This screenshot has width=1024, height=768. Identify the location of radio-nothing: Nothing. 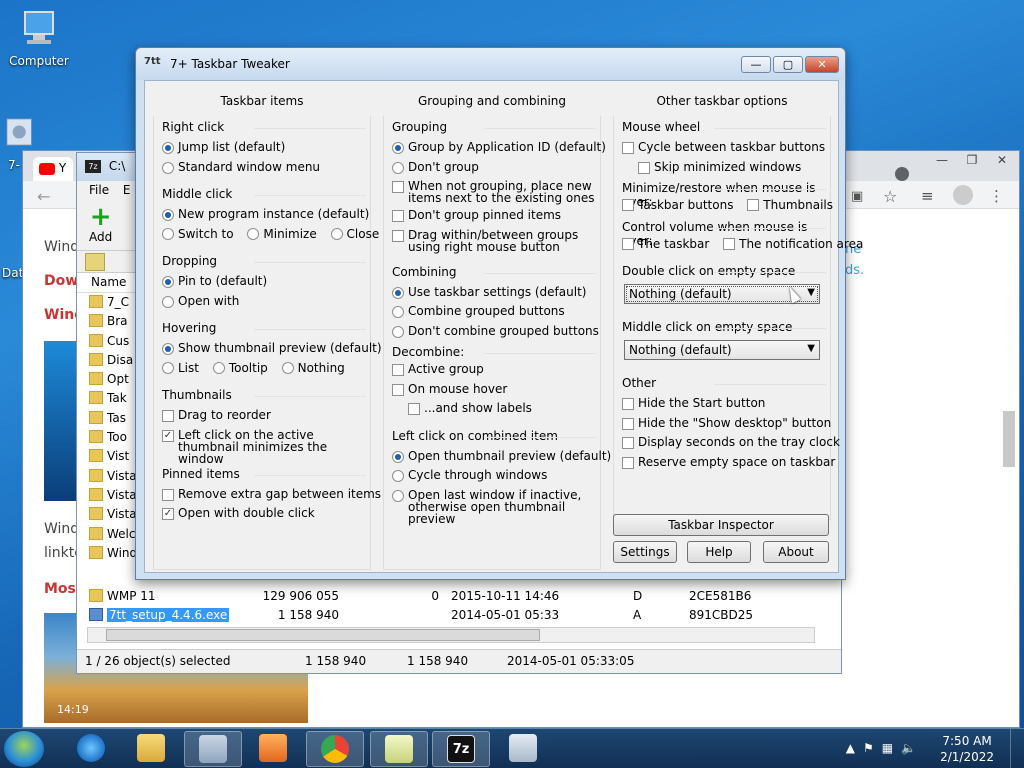
(313, 368).